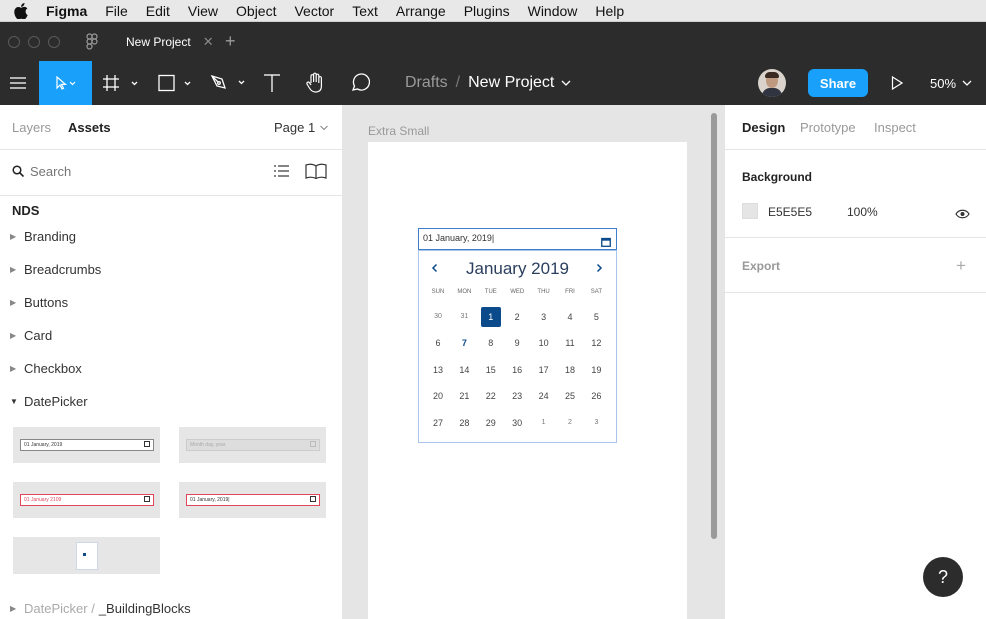  What do you see at coordinates (517, 343) in the screenshot?
I see `calendar-day: 9` at bounding box center [517, 343].